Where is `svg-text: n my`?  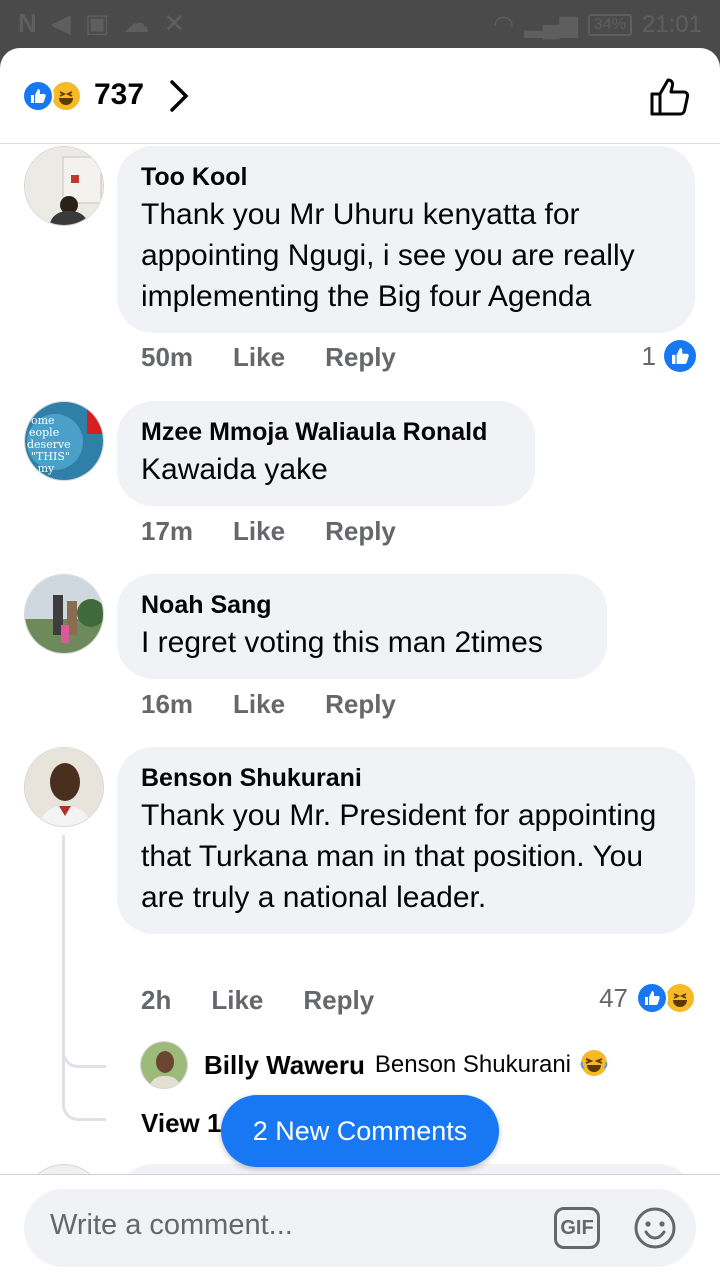 svg-text: n my is located at coordinates (41, 468).